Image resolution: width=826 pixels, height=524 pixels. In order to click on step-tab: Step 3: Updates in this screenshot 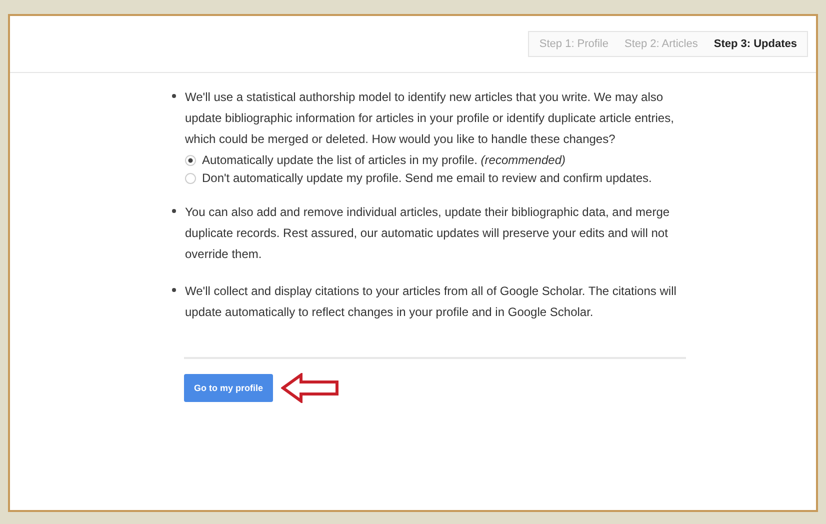, I will do `click(755, 44)`.